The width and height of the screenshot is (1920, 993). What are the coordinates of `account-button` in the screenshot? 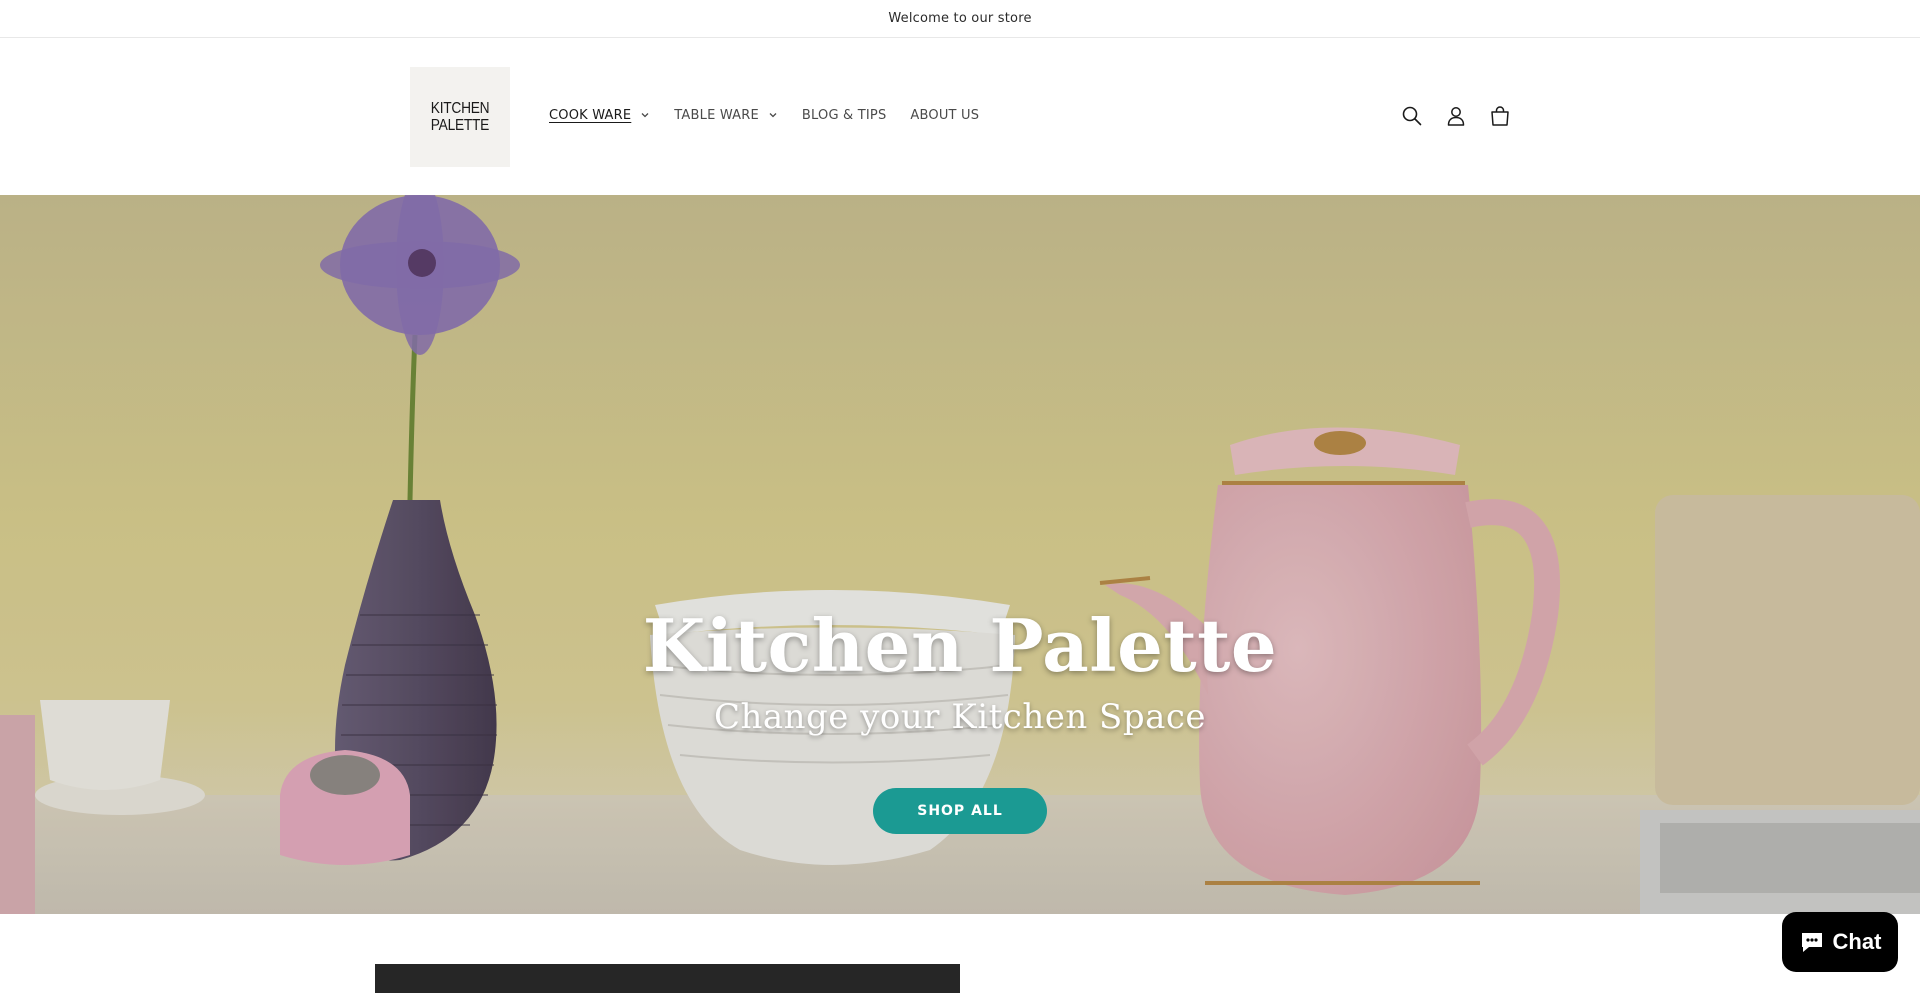 It's located at (1456, 116).